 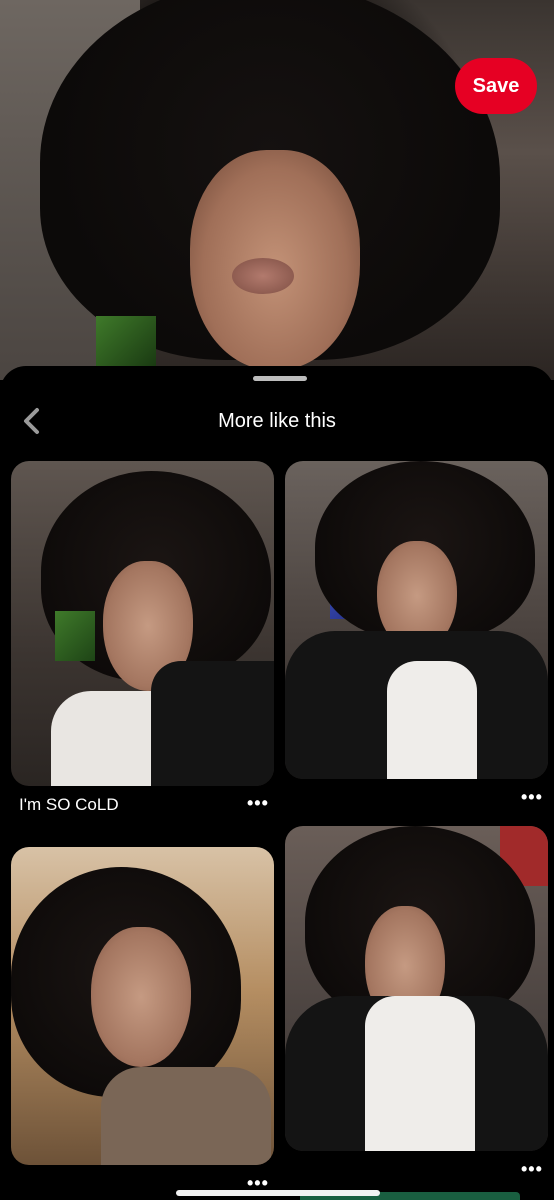 I want to click on sheet-drag-handle, so click(x=280, y=378).